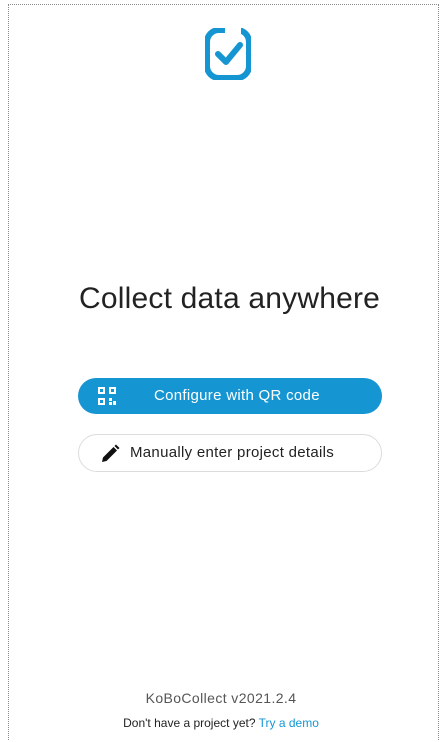 The height and width of the screenshot is (742, 442). What do you see at coordinates (189, 723) in the screenshot?
I see `demo-prompt-text: Don't have a project yet?` at bounding box center [189, 723].